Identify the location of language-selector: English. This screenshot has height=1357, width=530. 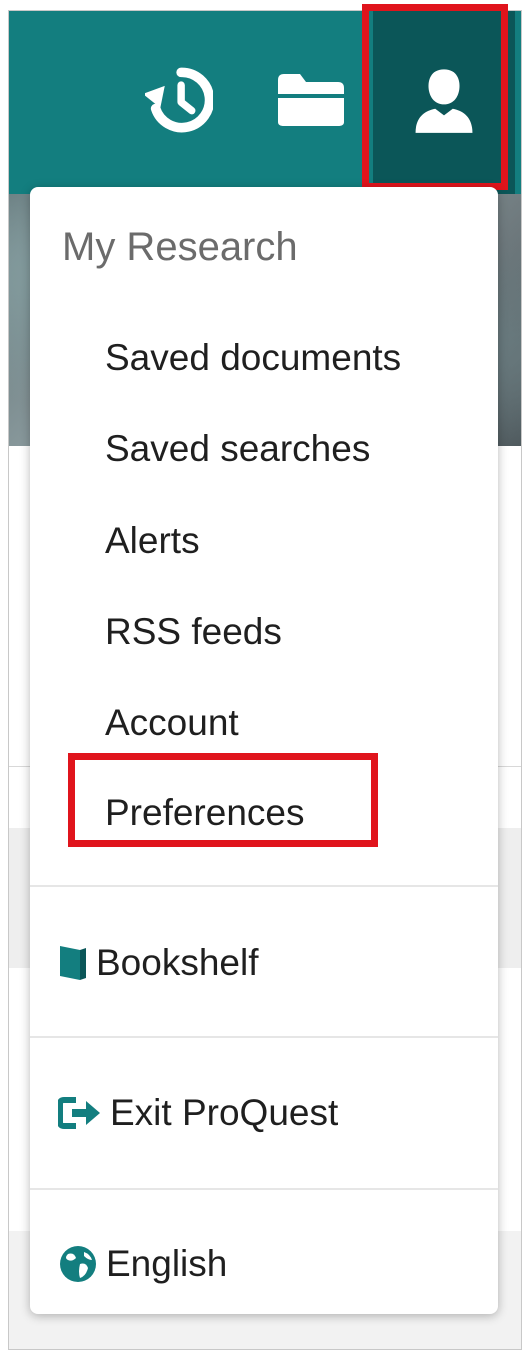
(142, 1264).